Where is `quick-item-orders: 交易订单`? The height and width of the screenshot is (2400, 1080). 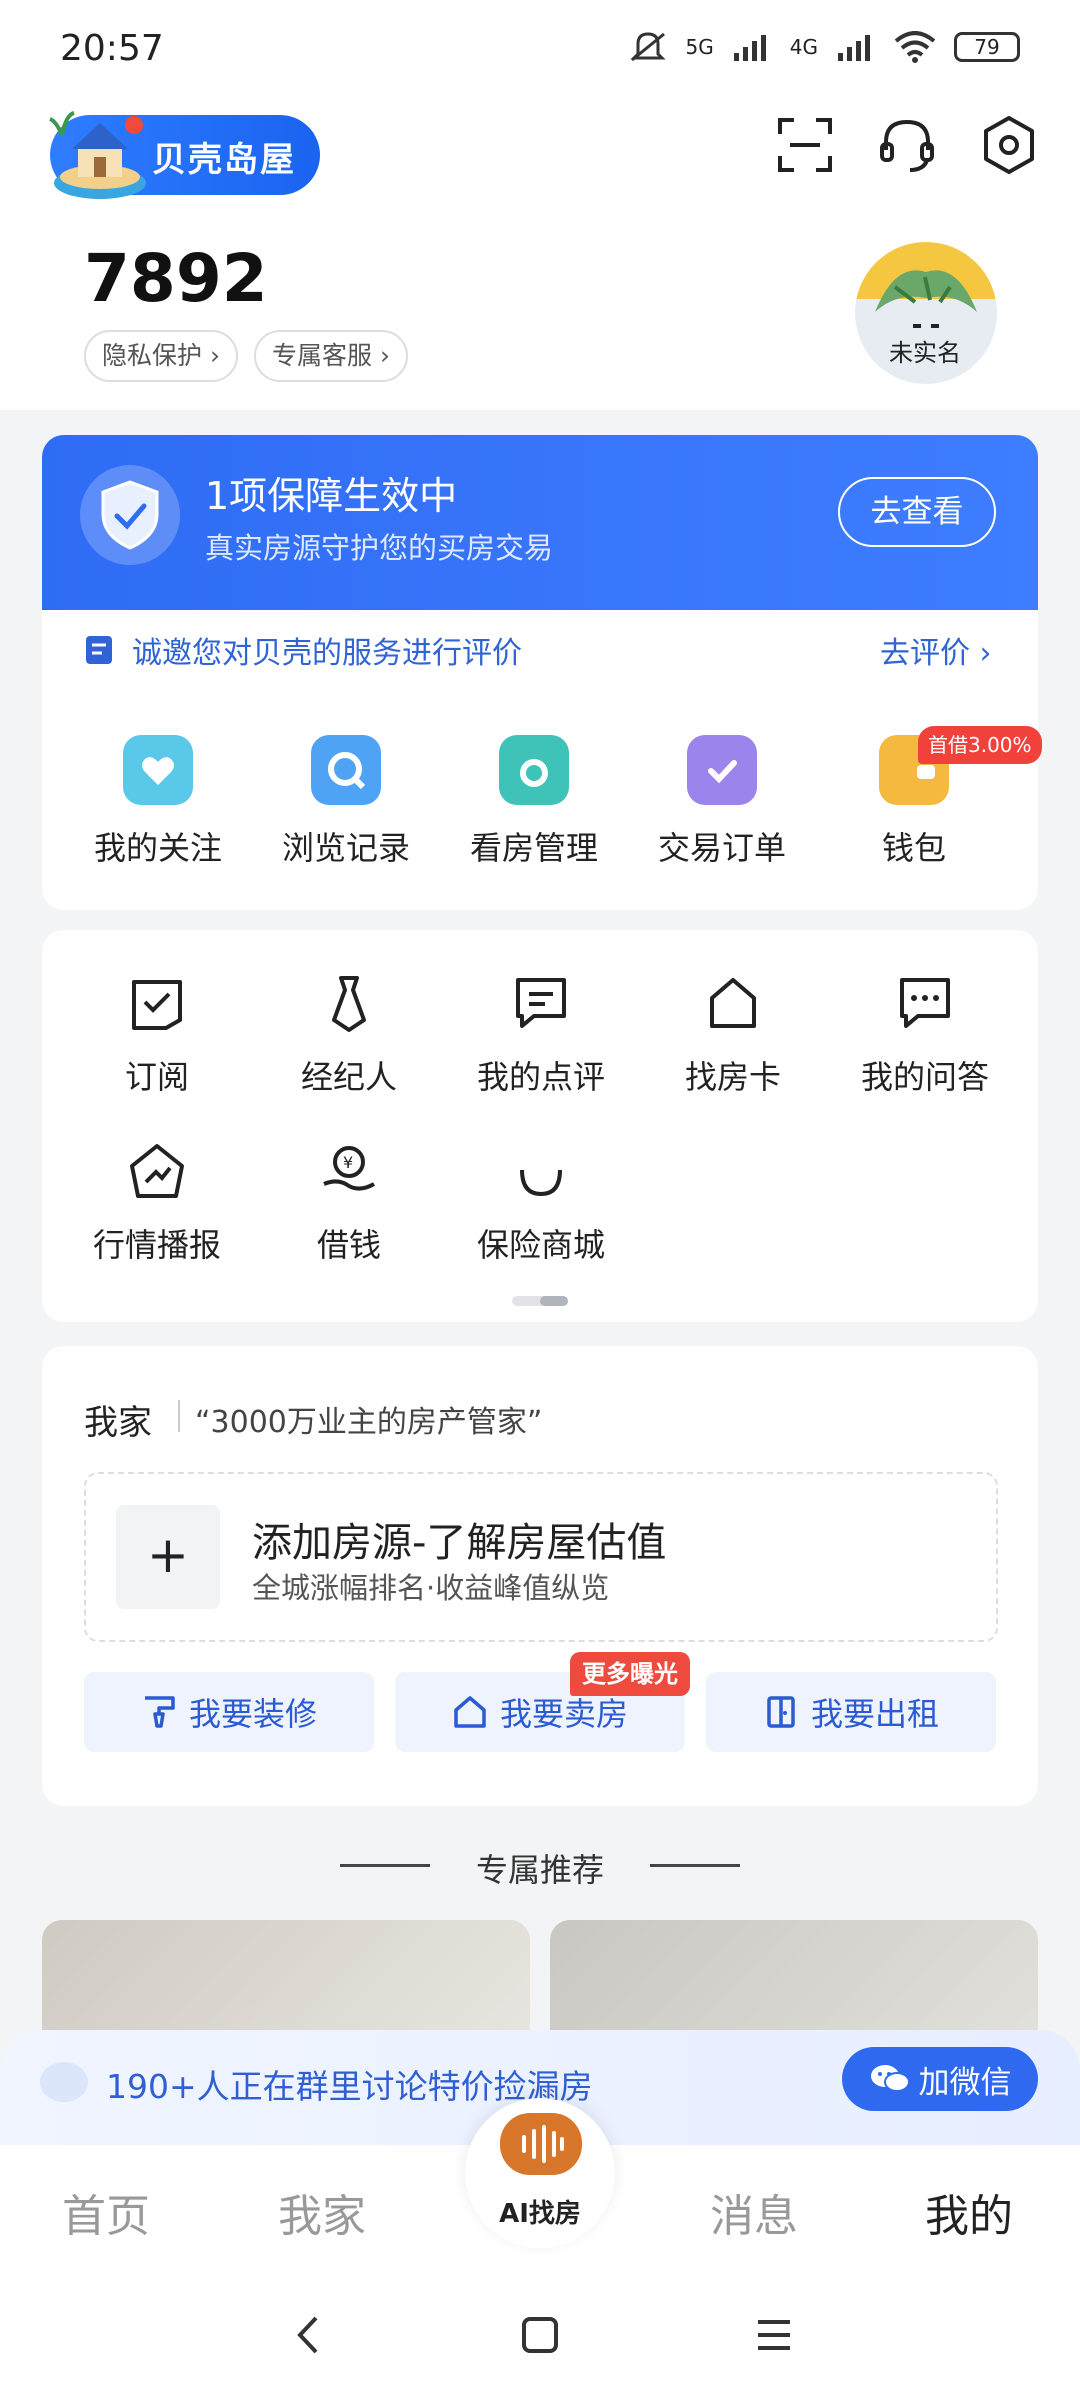
quick-item-orders: 交易订单 is located at coordinates (722, 802).